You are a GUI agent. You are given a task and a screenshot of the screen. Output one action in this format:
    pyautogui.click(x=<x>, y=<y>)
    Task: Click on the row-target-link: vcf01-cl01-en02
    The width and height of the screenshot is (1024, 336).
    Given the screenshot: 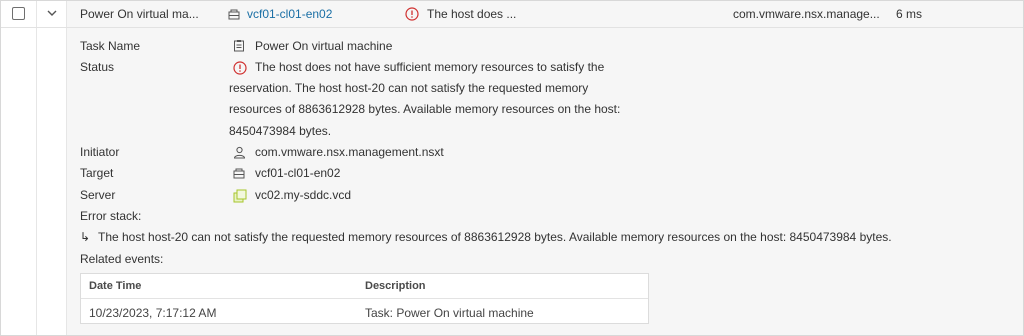 What is the action you would take?
    pyautogui.click(x=289, y=14)
    